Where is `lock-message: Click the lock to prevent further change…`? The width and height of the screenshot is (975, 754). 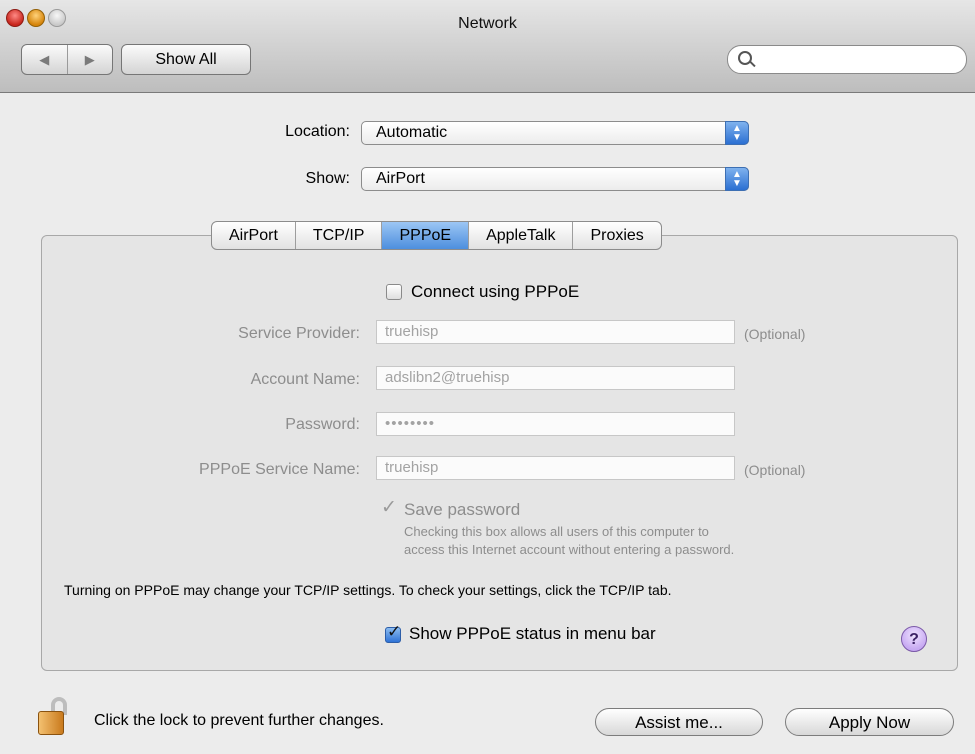 lock-message: Click the lock to prevent further change… is located at coordinates (239, 720).